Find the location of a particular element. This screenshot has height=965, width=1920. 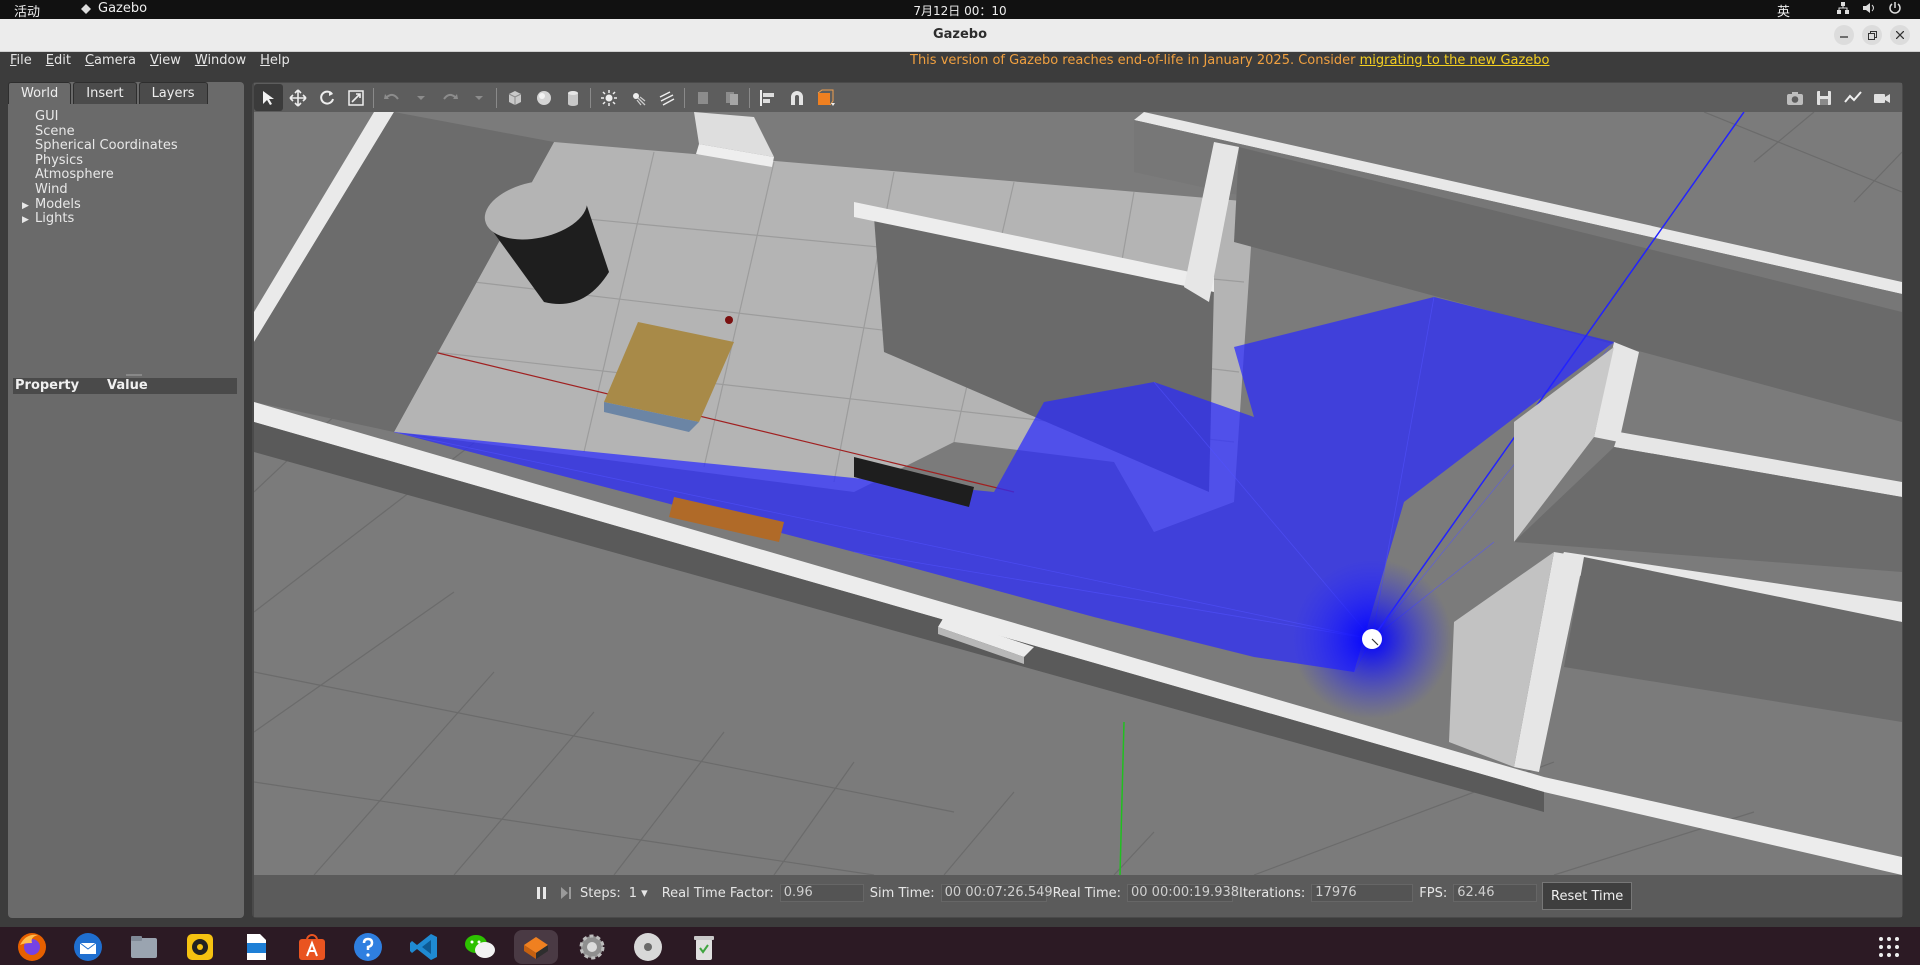

goal-marker is located at coordinates (729, 320).